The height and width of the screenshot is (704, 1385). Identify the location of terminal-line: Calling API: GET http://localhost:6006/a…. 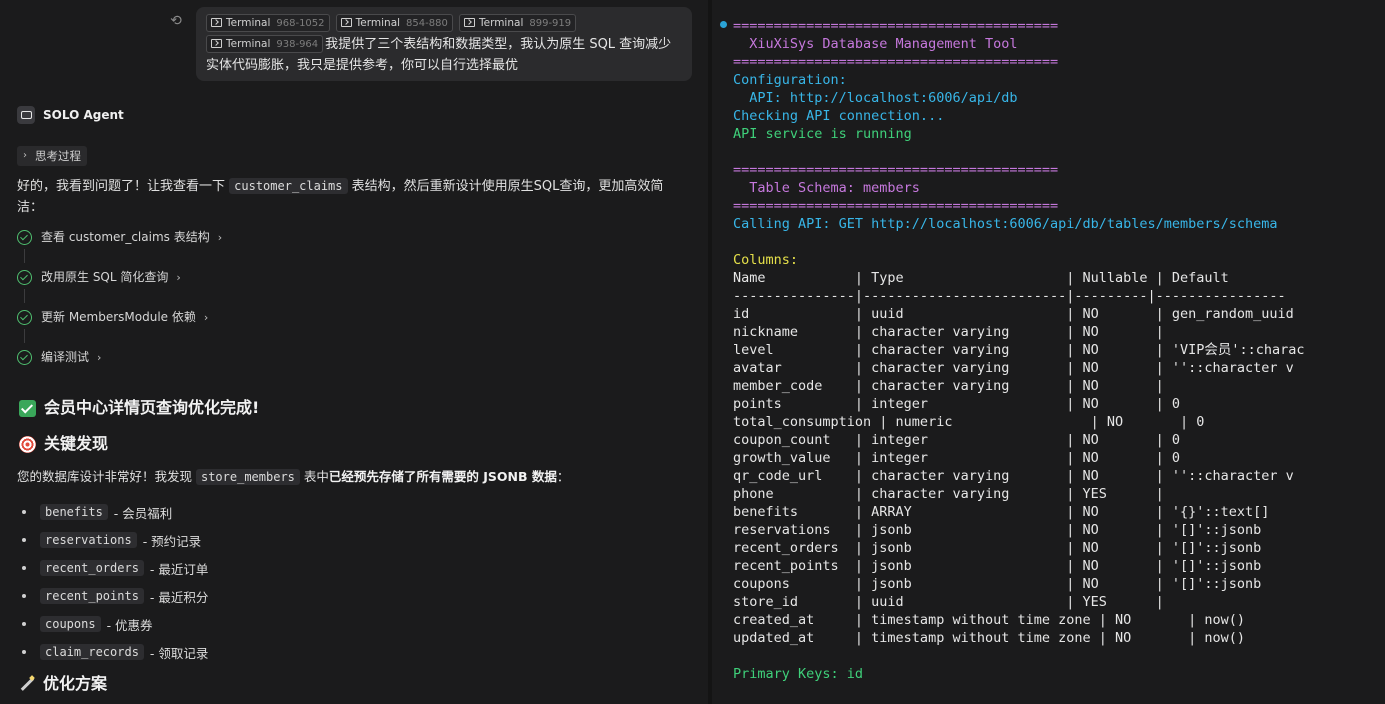
(1005, 224).